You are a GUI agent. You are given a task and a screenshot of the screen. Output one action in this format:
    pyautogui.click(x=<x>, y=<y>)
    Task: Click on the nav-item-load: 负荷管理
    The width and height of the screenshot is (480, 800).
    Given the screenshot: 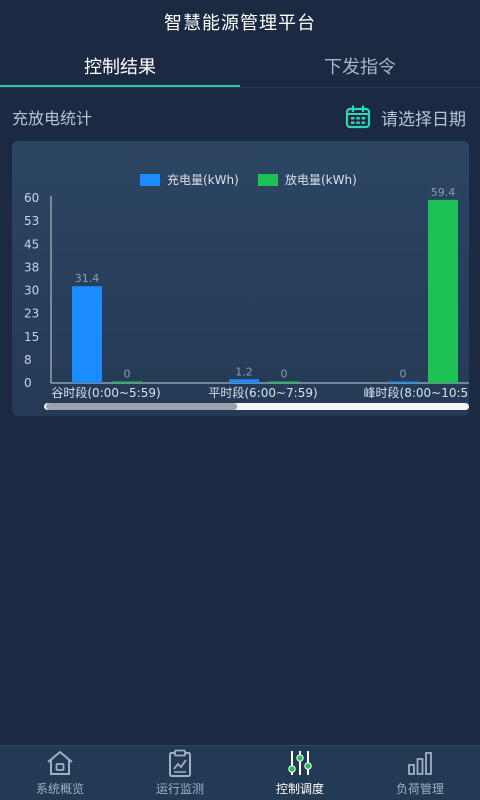 What is the action you would take?
    pyautogui.click(x=420, y=773)
    